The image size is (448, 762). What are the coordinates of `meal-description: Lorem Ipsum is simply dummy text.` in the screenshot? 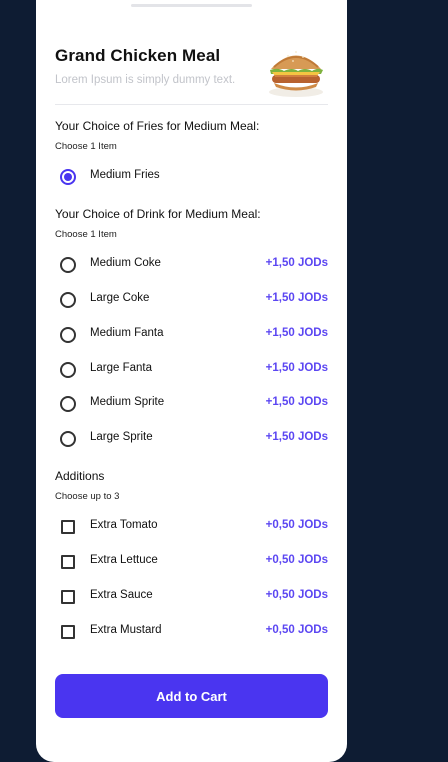 It's located at (145, 80).